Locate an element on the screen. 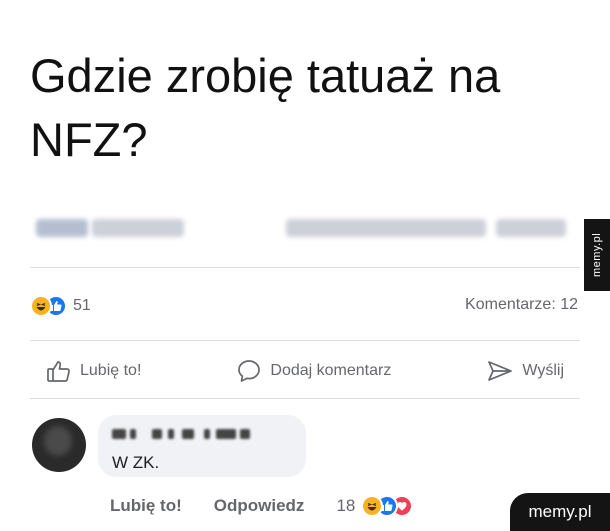  comment-button-label: Dodaj komentarz is located at coordinates (331, 370).